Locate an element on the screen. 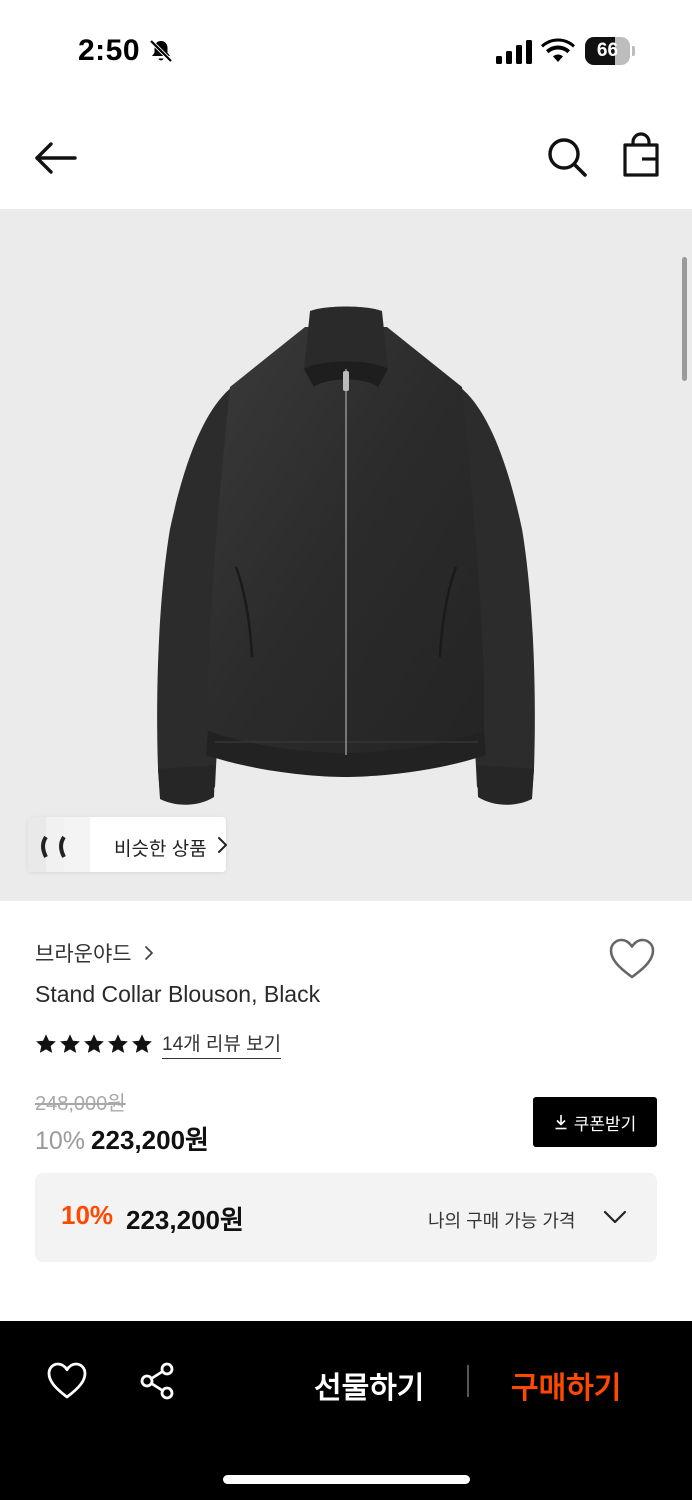 The image size is (692, 1500). search-icon is located at coordinates (567, 157).